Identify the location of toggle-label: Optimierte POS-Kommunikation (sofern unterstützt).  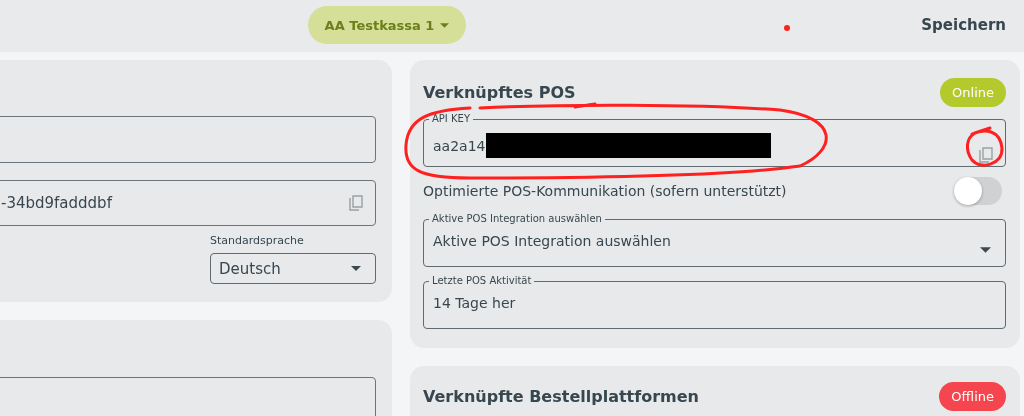
(605, 191).